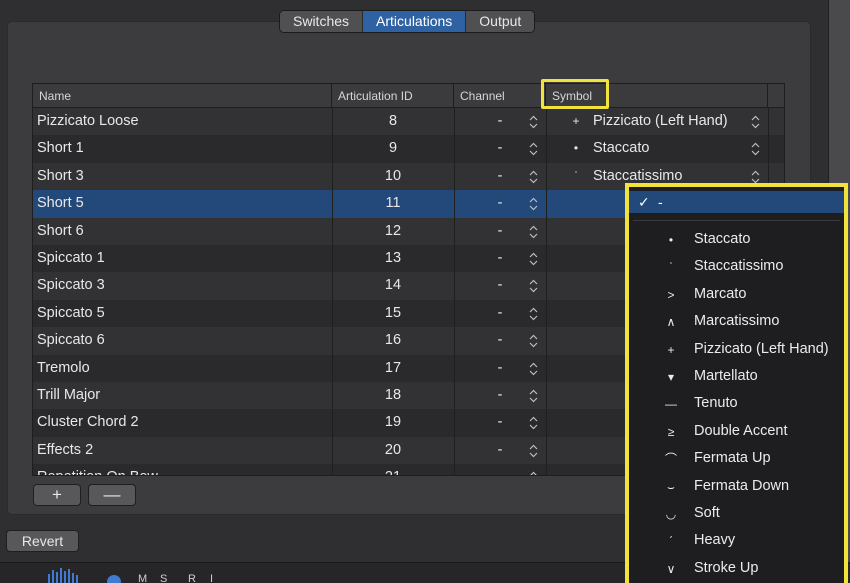  I want to click on record-button: R, so click(192, 578).